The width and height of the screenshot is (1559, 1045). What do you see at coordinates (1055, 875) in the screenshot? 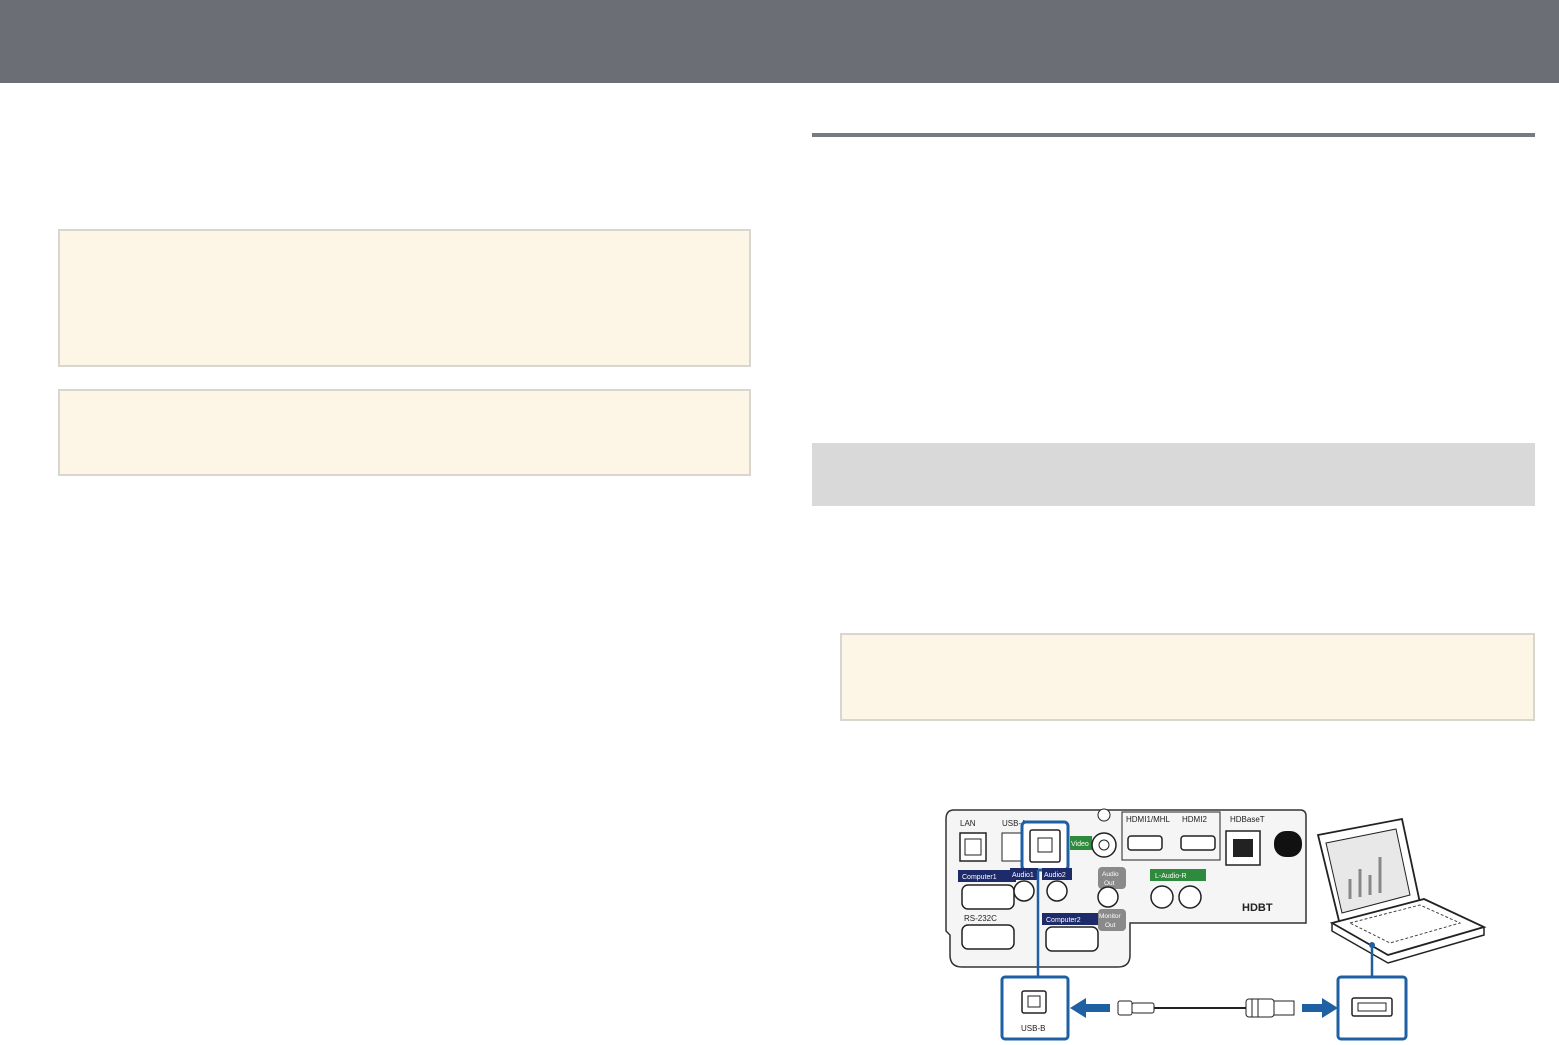
I see `label-audio2: Audio2` at bounding box center [1055, 875].